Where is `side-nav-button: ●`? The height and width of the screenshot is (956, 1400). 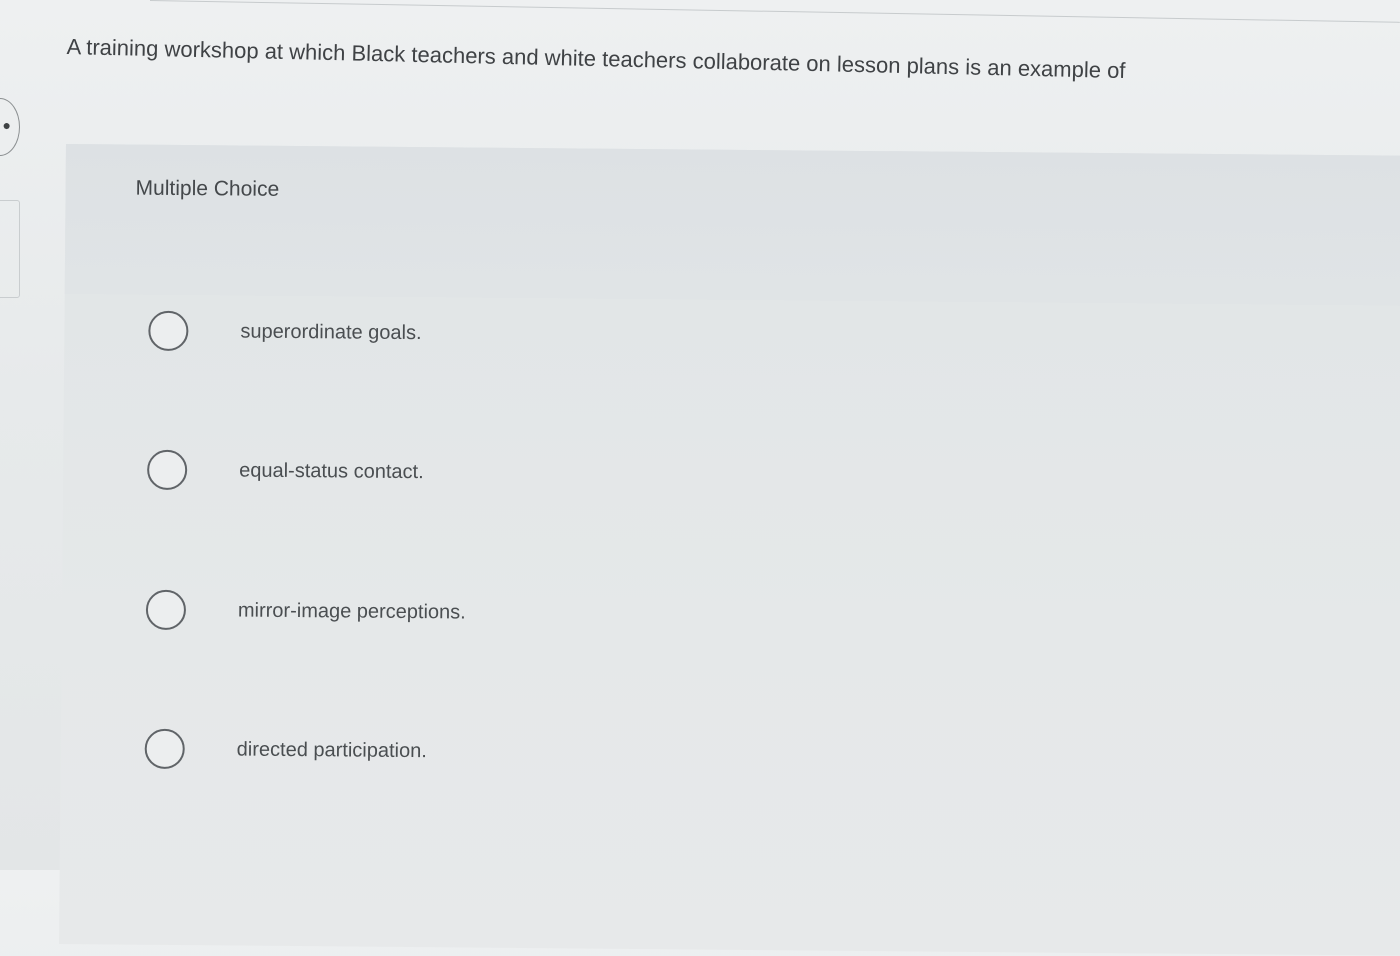 side-nav-button: ● is located at coordinates (10, 127).